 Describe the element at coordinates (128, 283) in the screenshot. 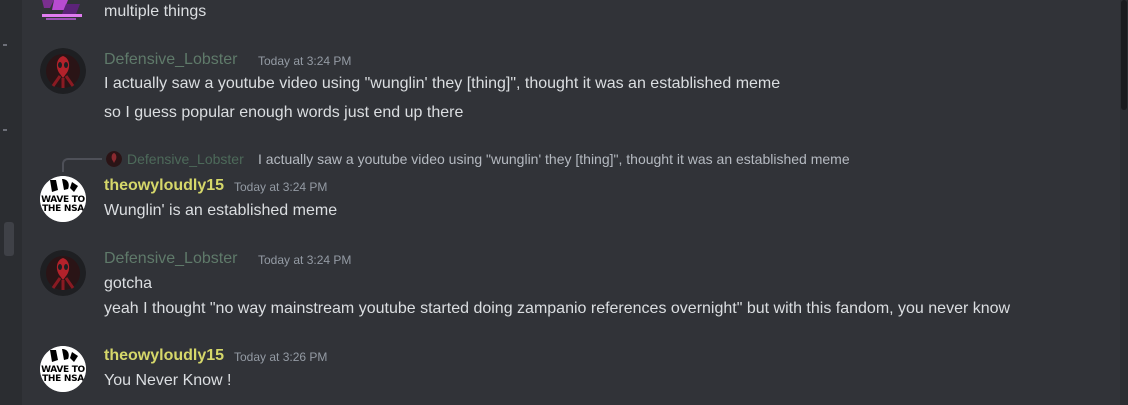

I see `message-text: gotcha` at that location.